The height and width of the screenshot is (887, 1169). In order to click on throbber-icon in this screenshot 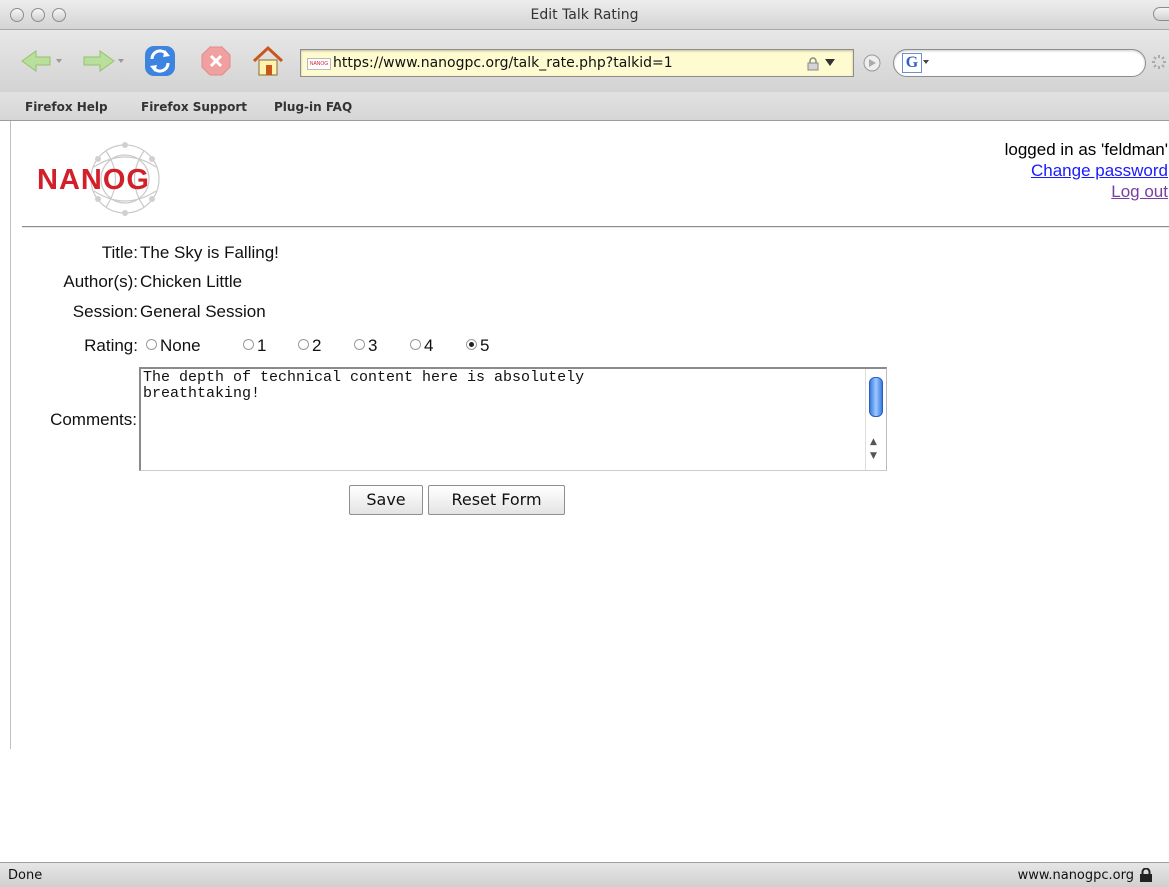, I will do `click(1159, 62)`.